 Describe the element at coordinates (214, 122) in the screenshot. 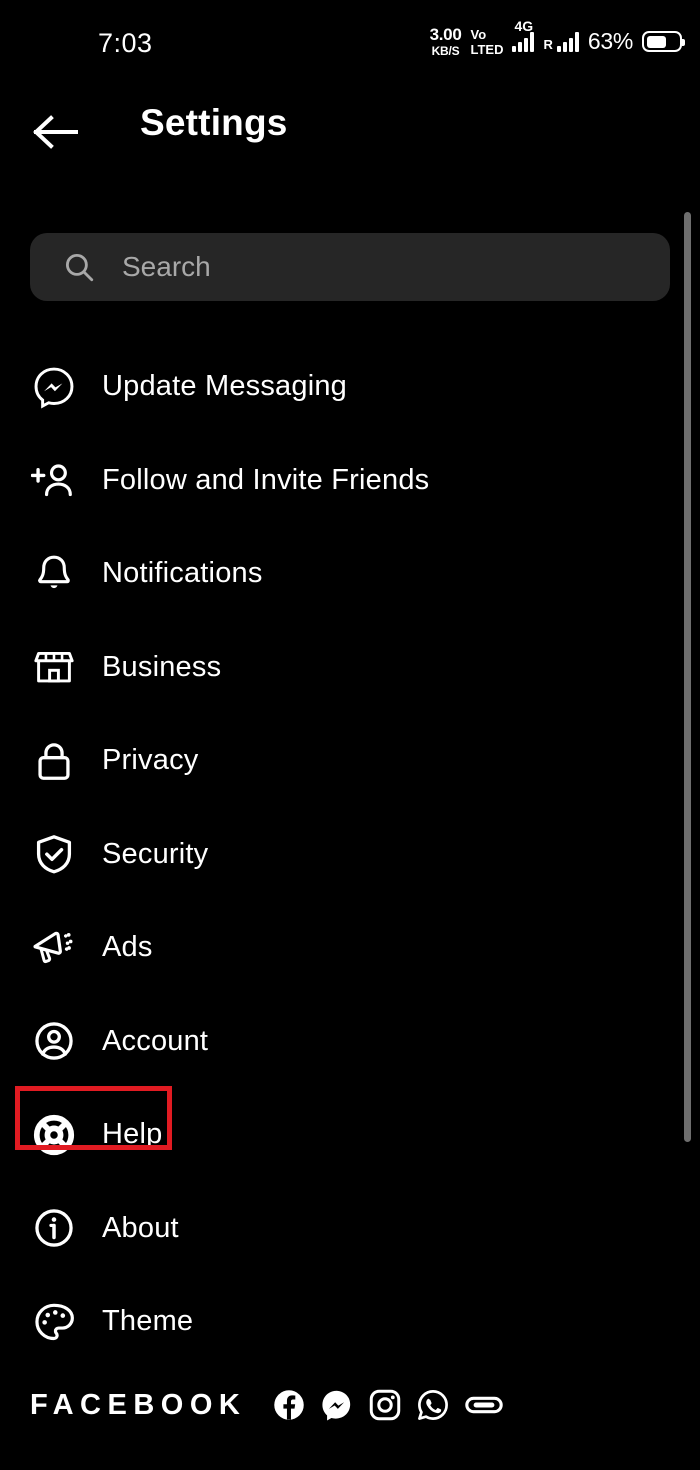

I see `page-title: Settings` at that location.